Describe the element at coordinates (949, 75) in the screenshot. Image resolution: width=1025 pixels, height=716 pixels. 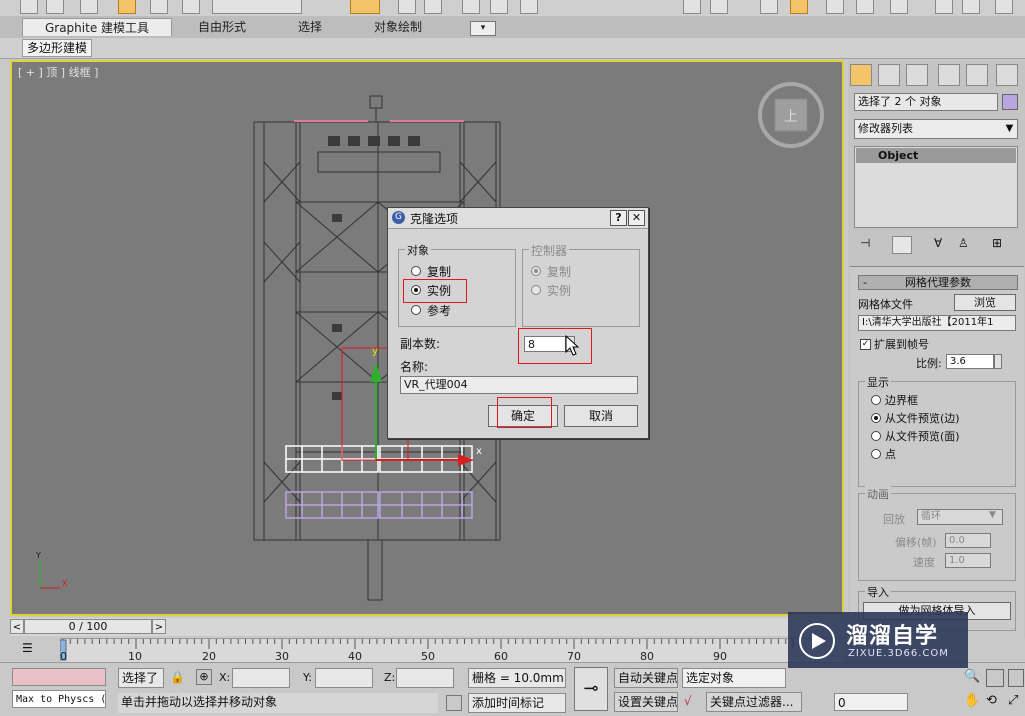
I see `motion-tab-icon` at that location.